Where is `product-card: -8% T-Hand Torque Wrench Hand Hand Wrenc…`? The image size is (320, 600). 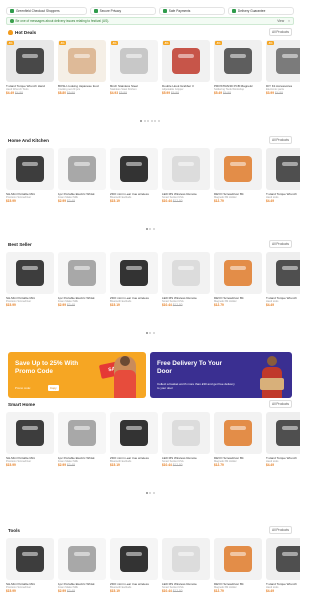
product-card: -8% T-Hand Torque Wrench Hand Hand Wrenc… is located at coordinates (30, 71).